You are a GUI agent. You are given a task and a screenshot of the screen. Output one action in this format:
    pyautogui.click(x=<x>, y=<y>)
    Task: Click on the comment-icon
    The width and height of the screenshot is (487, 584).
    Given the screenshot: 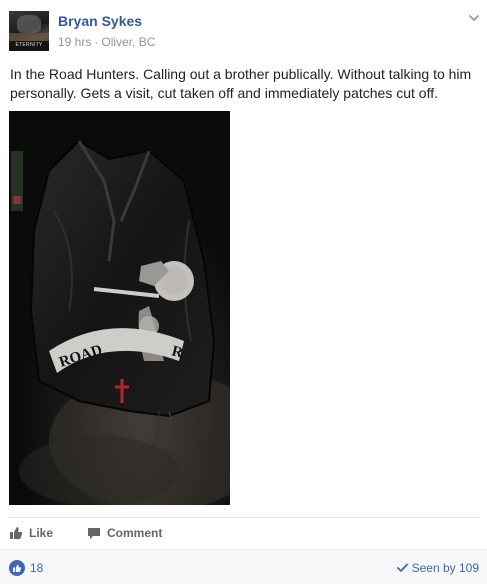 What is the action you would take?
    pyautogui.click(x=94, y=533)
    